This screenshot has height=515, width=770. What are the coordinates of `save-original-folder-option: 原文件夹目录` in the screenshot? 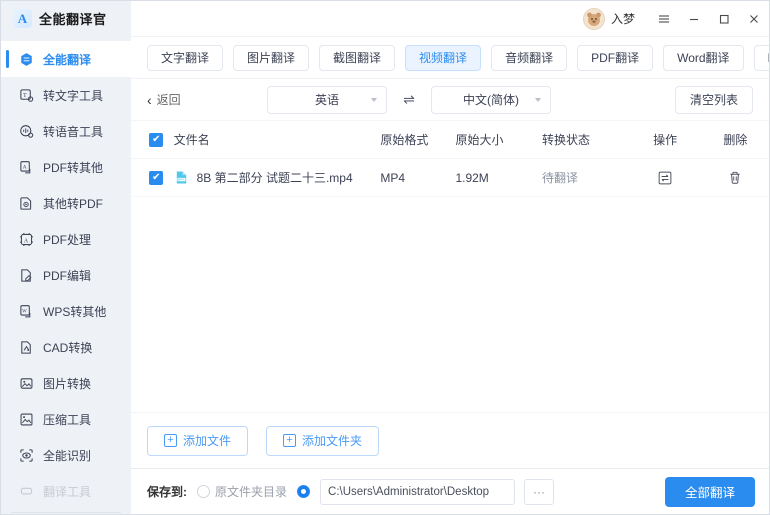 It's located at (242, 491).